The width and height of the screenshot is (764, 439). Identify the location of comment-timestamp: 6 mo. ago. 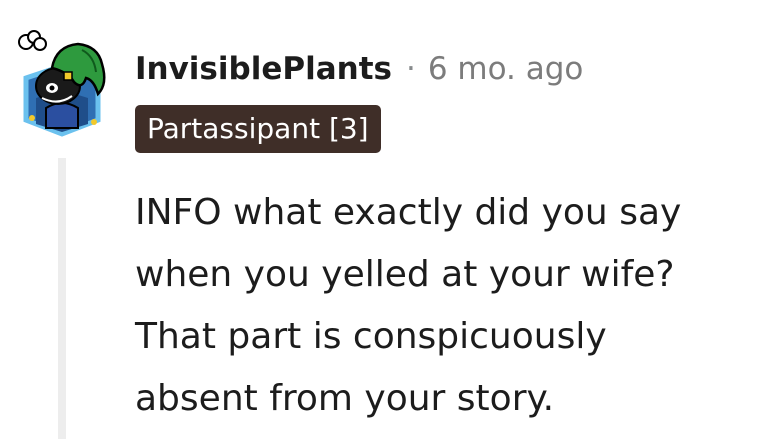
(506, 69).